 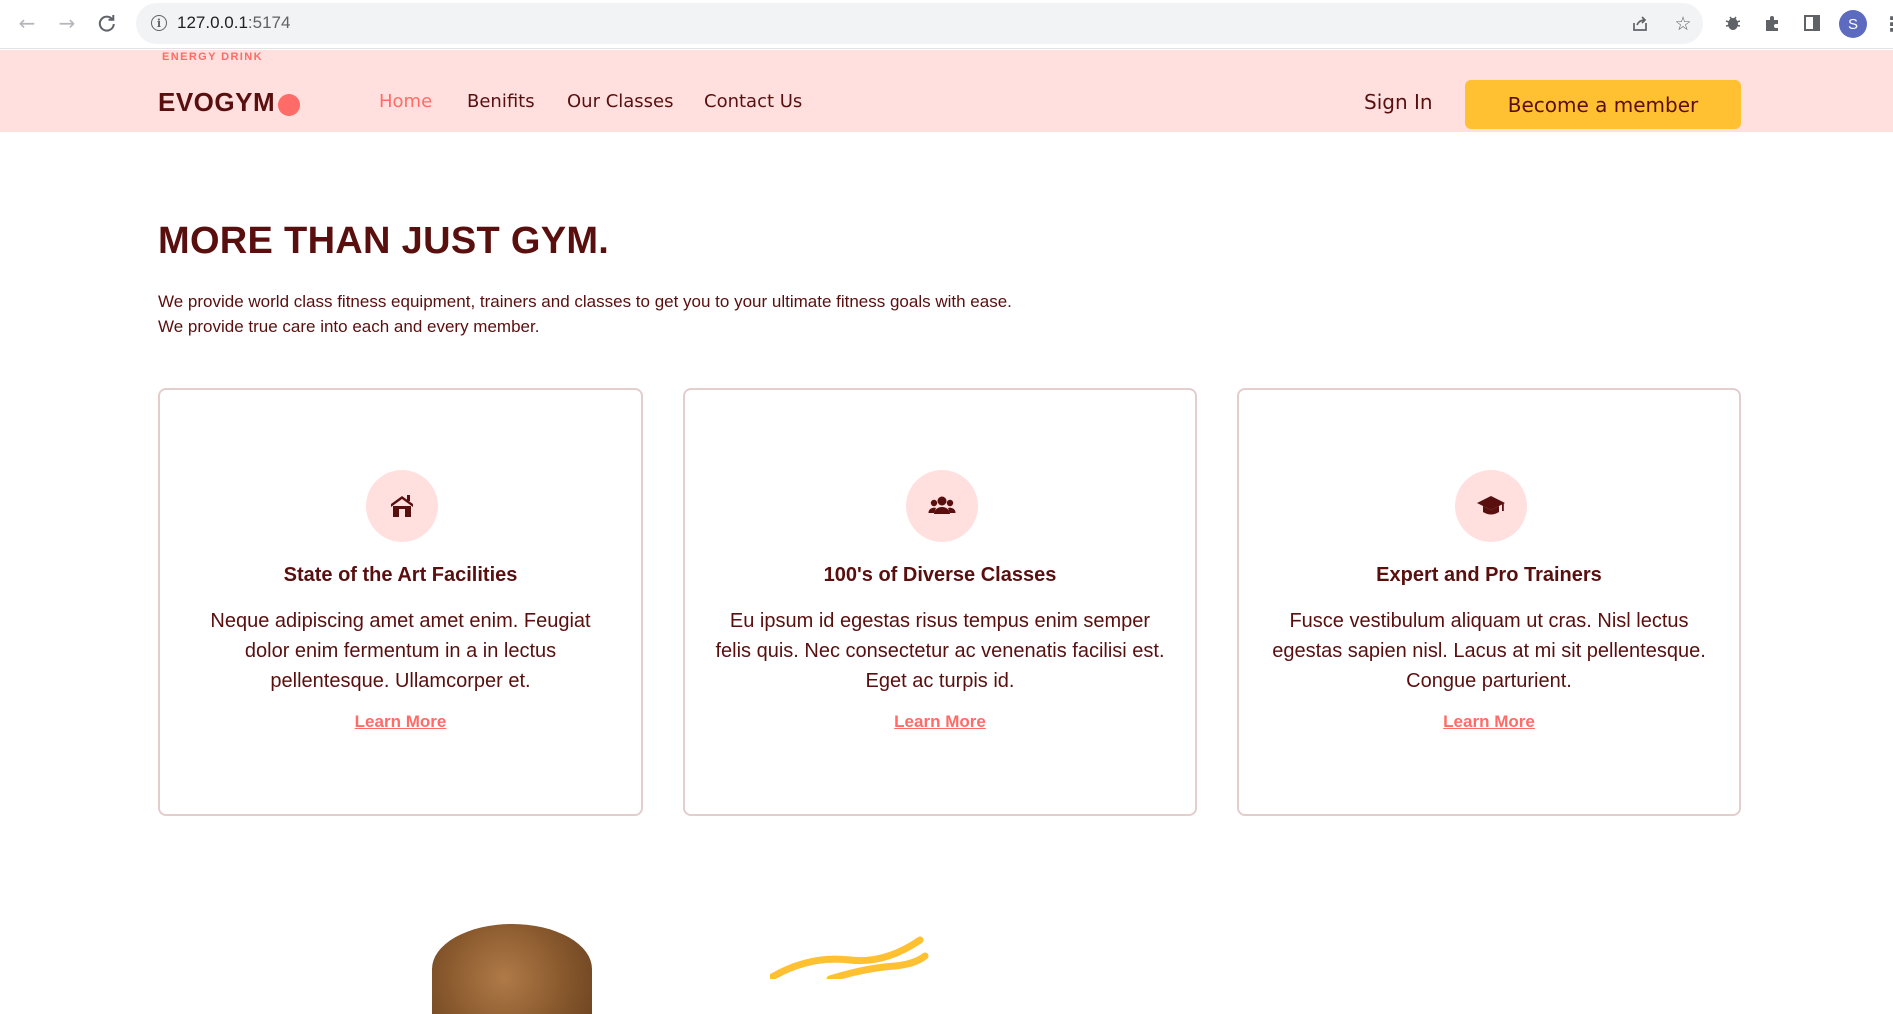 What do you see at coordinates (1683, 24) in the screenshot?
I see `bookmark-star-icon: ☆` at bounding box center [1683, 24].